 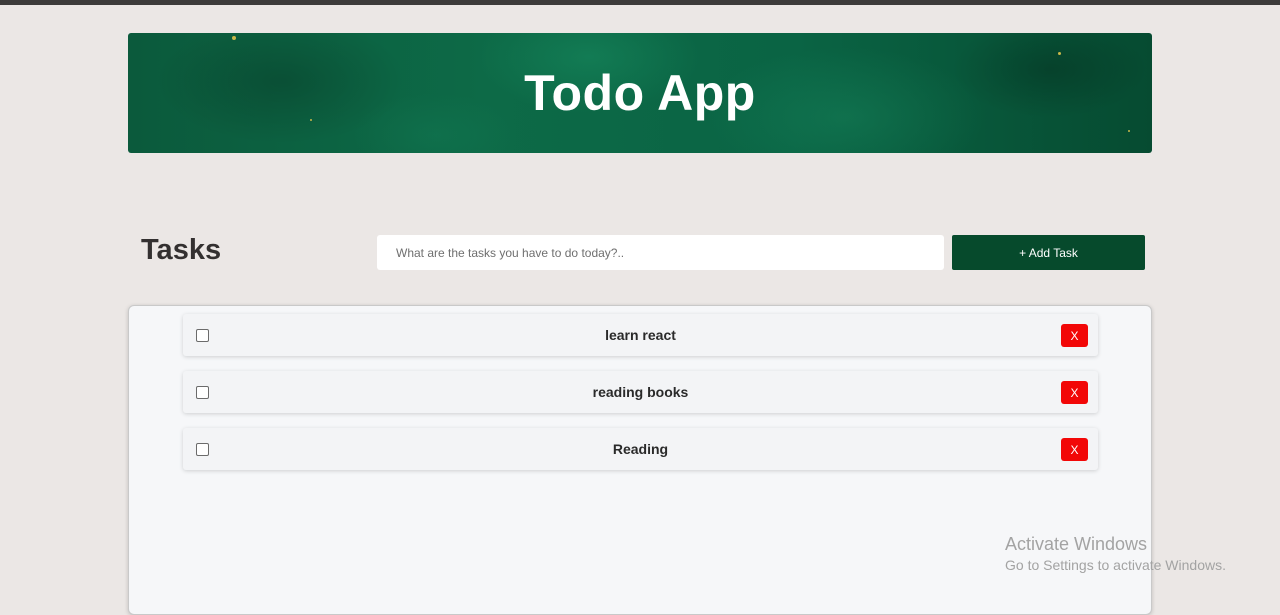 I want to click on task-text: Reading, so click(x=640, y=449).